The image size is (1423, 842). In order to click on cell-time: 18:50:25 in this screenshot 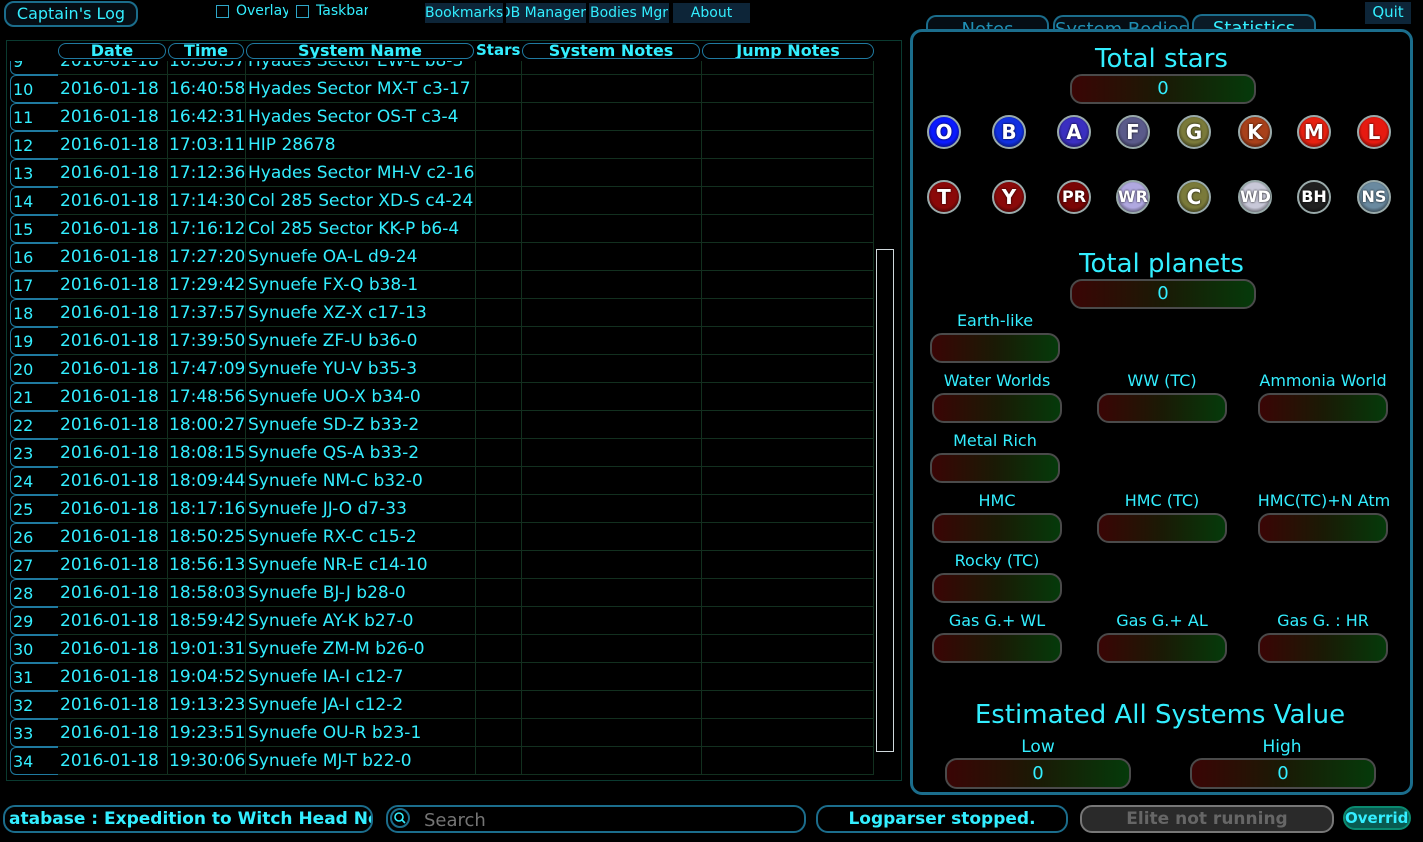, I will do `click(207, 537)`.